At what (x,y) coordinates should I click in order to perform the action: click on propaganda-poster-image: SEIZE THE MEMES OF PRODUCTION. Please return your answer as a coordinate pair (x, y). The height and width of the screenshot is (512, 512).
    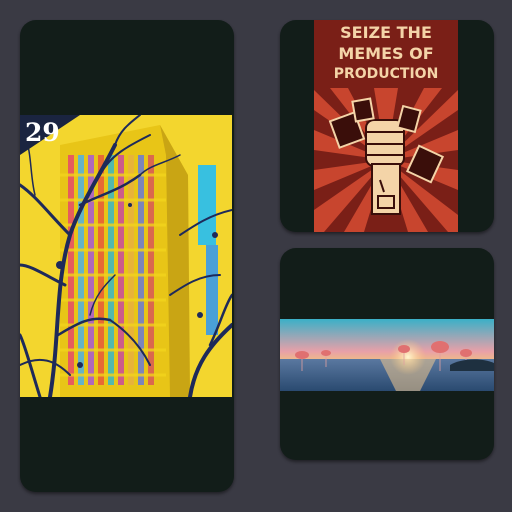
    Looking at the image, I should click on (386, 126).